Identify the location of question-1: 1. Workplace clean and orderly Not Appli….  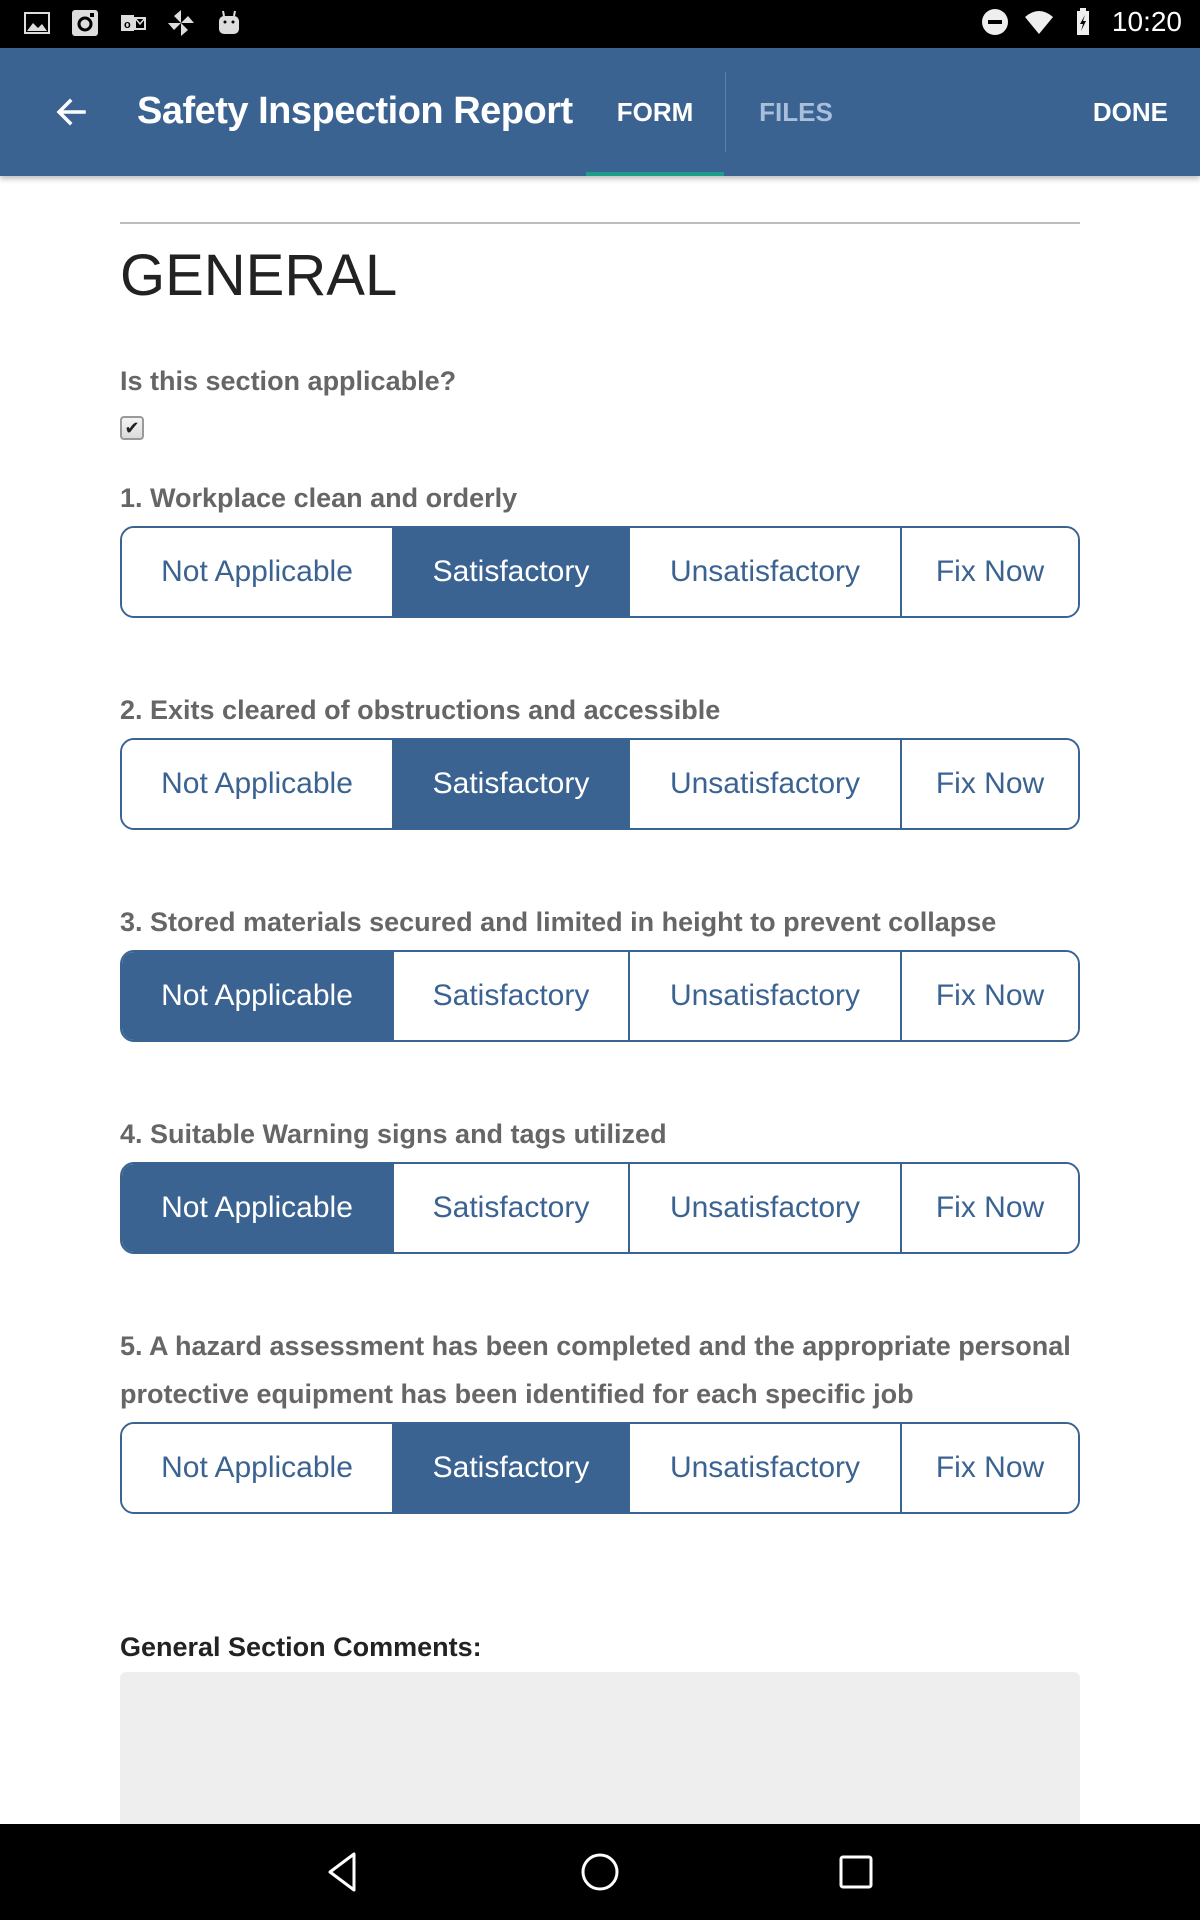
(600, 546).